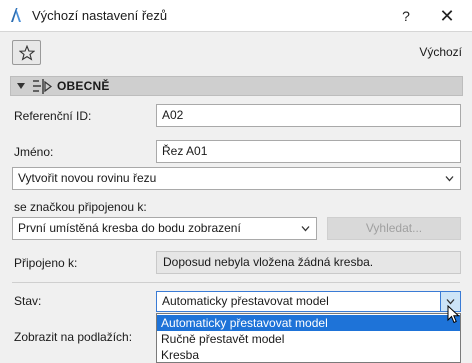 The width and height of the screenshot is (472, 363). I want to click on plane-mode-value: Vytvořit novou rovinu řezu, so click(87, 178).